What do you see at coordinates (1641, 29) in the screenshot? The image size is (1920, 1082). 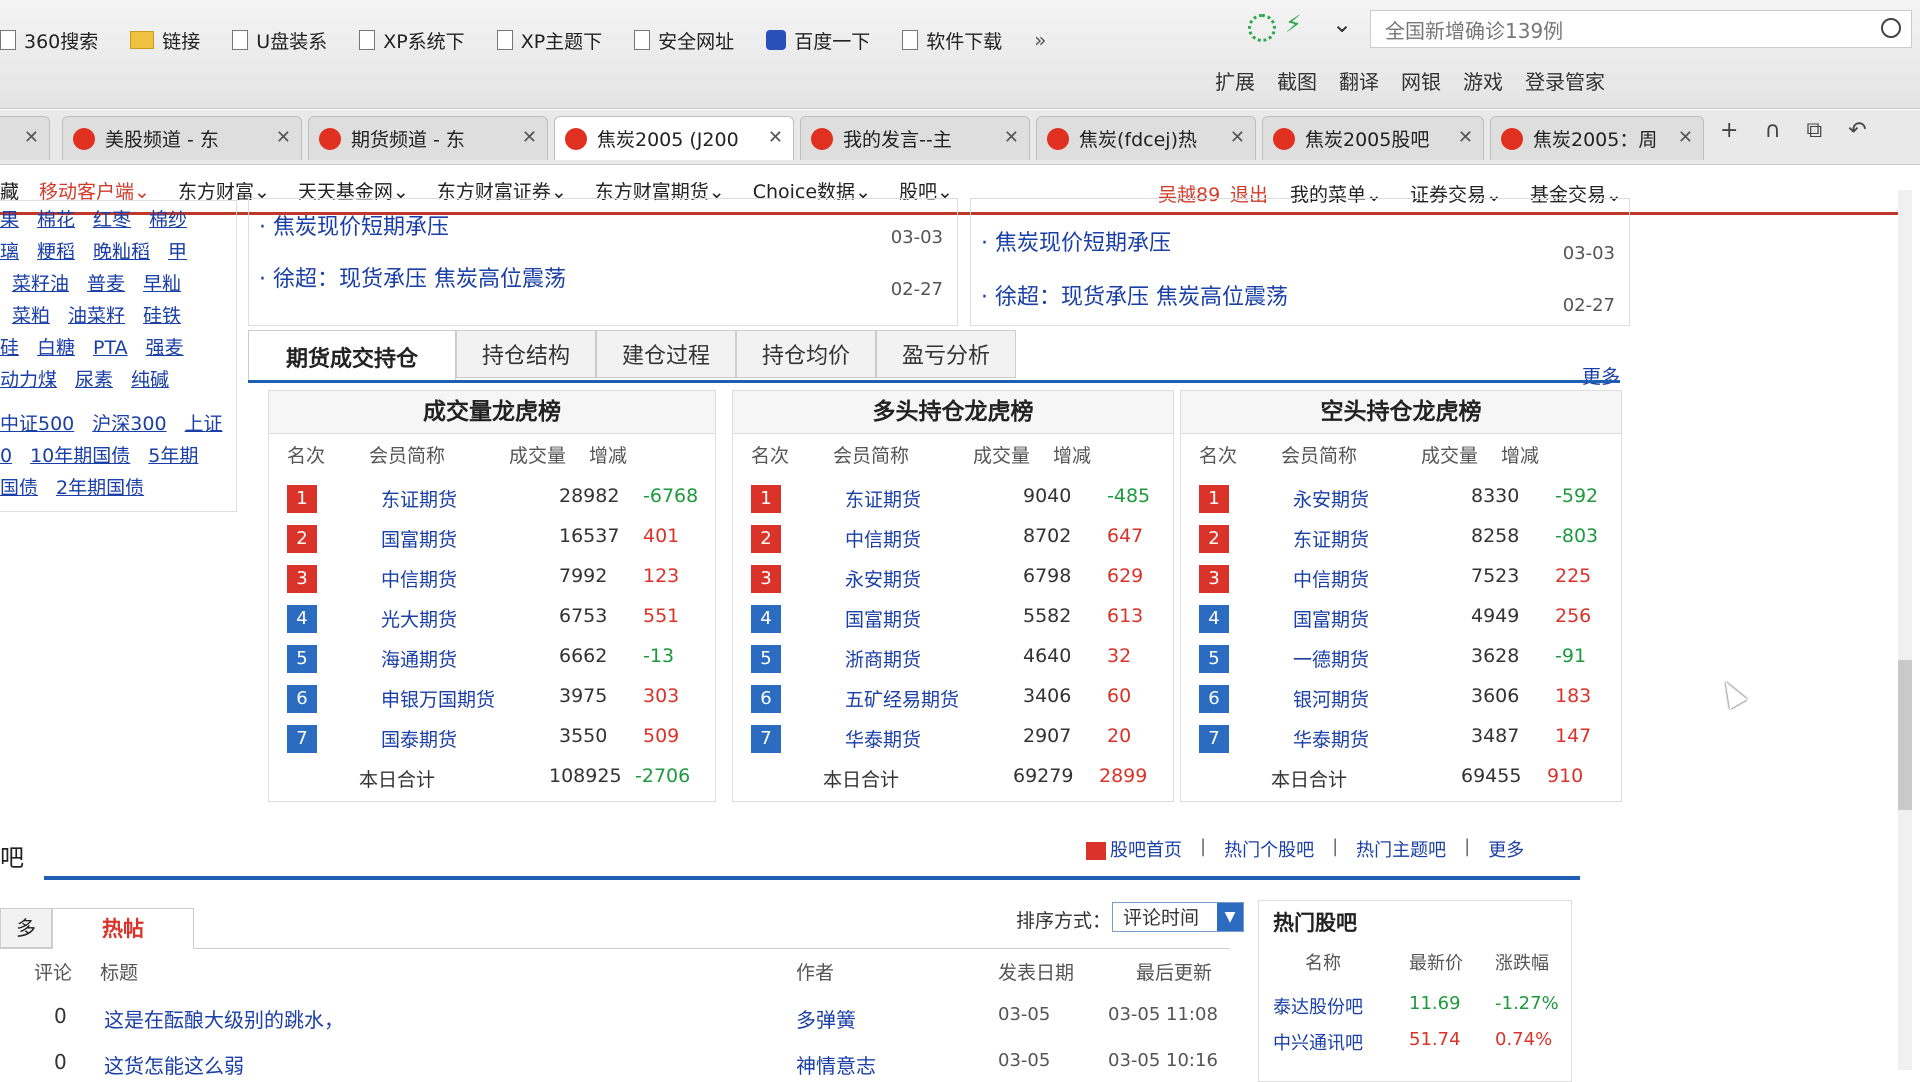 I see `search-box: 全国新增确诊139例` at bounding box center [1641, 29].